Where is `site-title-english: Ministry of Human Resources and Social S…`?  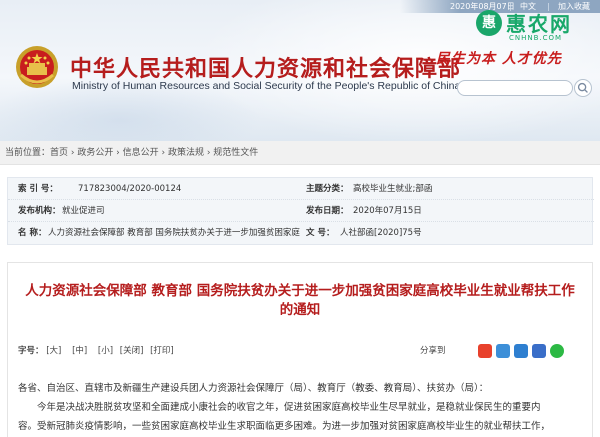 site-title-english: Ministry of Human Resources and Social S… is located at coordinates (266, 86).